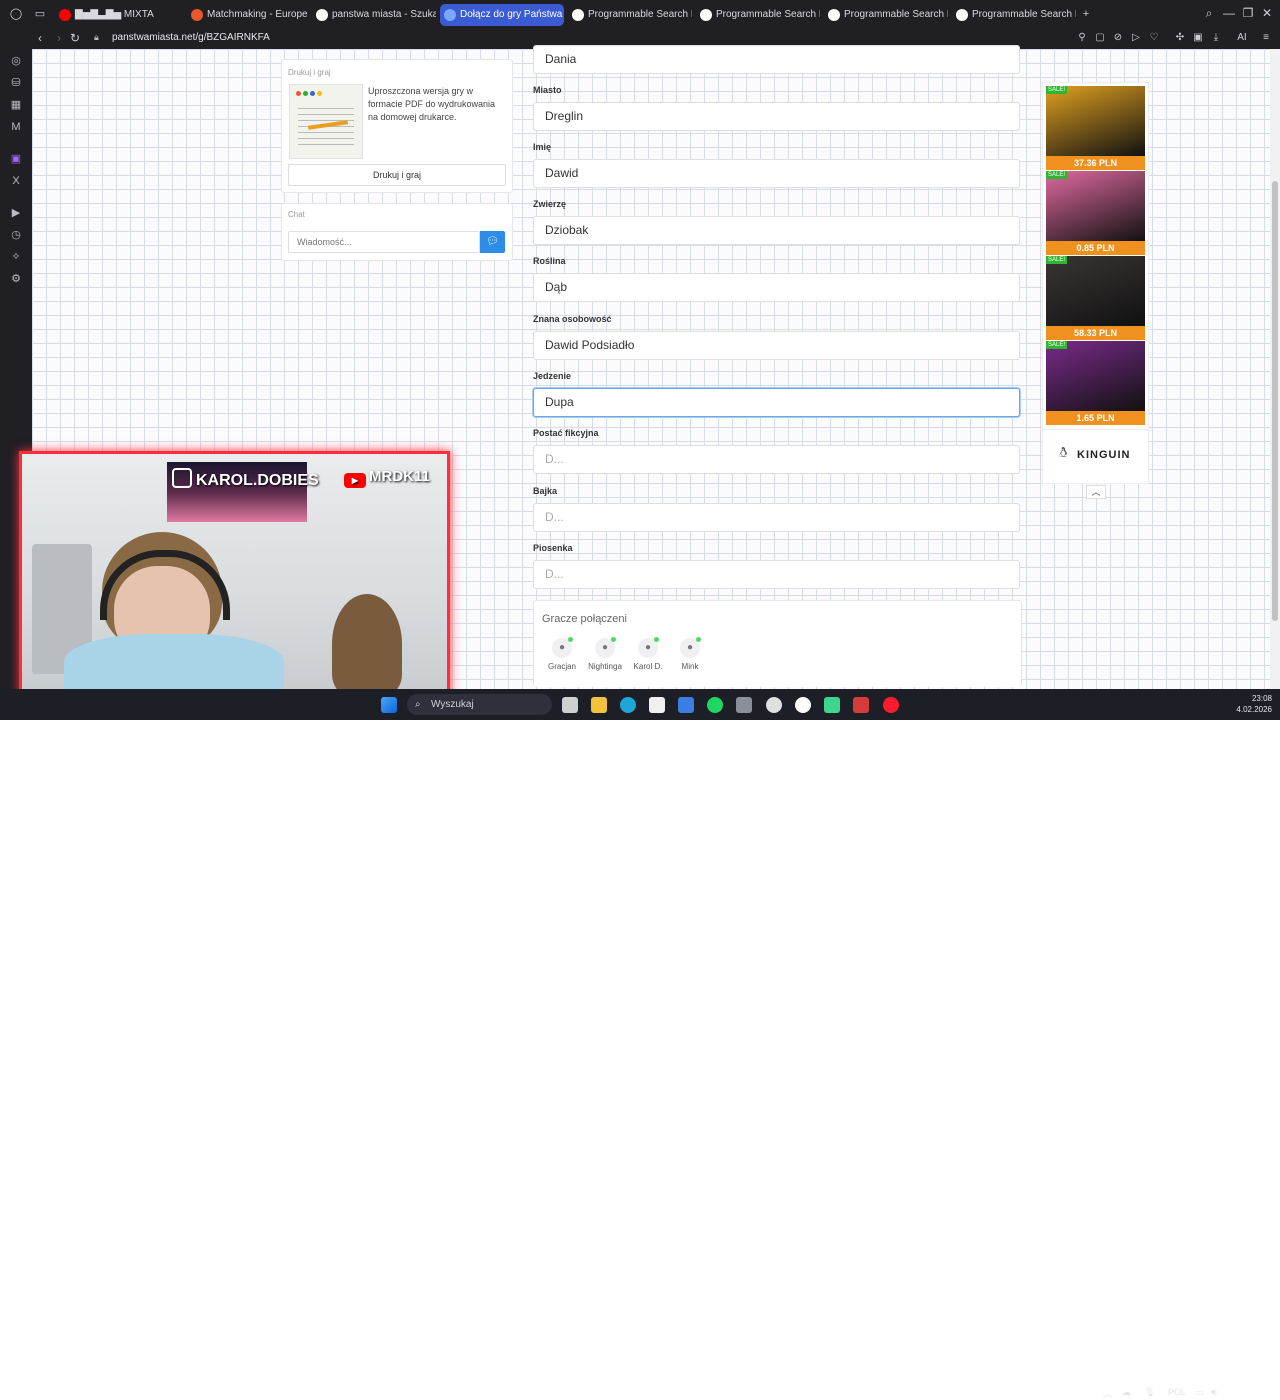 The height and width of the screenshot is (1400, 1280). Describe the element at coordinates (16, 83) in the screenshot. I see `crypto-icon: ⛁` at that location.